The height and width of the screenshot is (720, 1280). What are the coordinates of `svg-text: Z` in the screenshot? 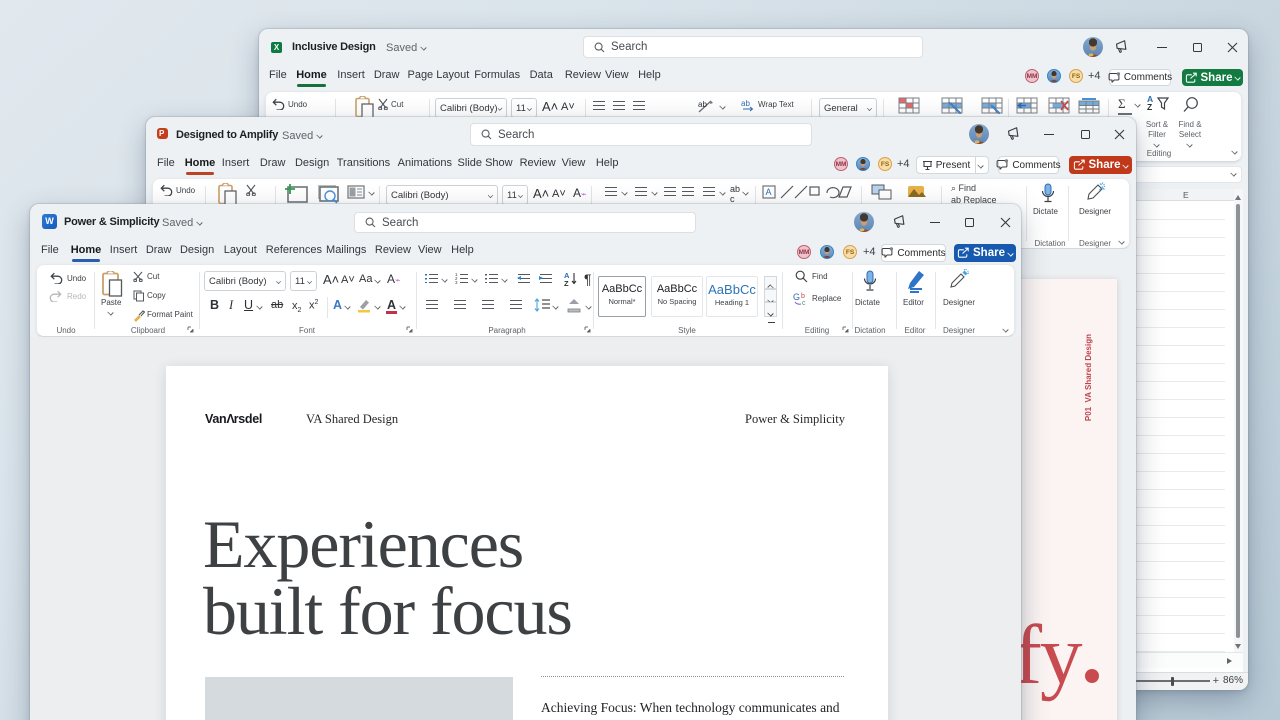 It's located at (566, 282).